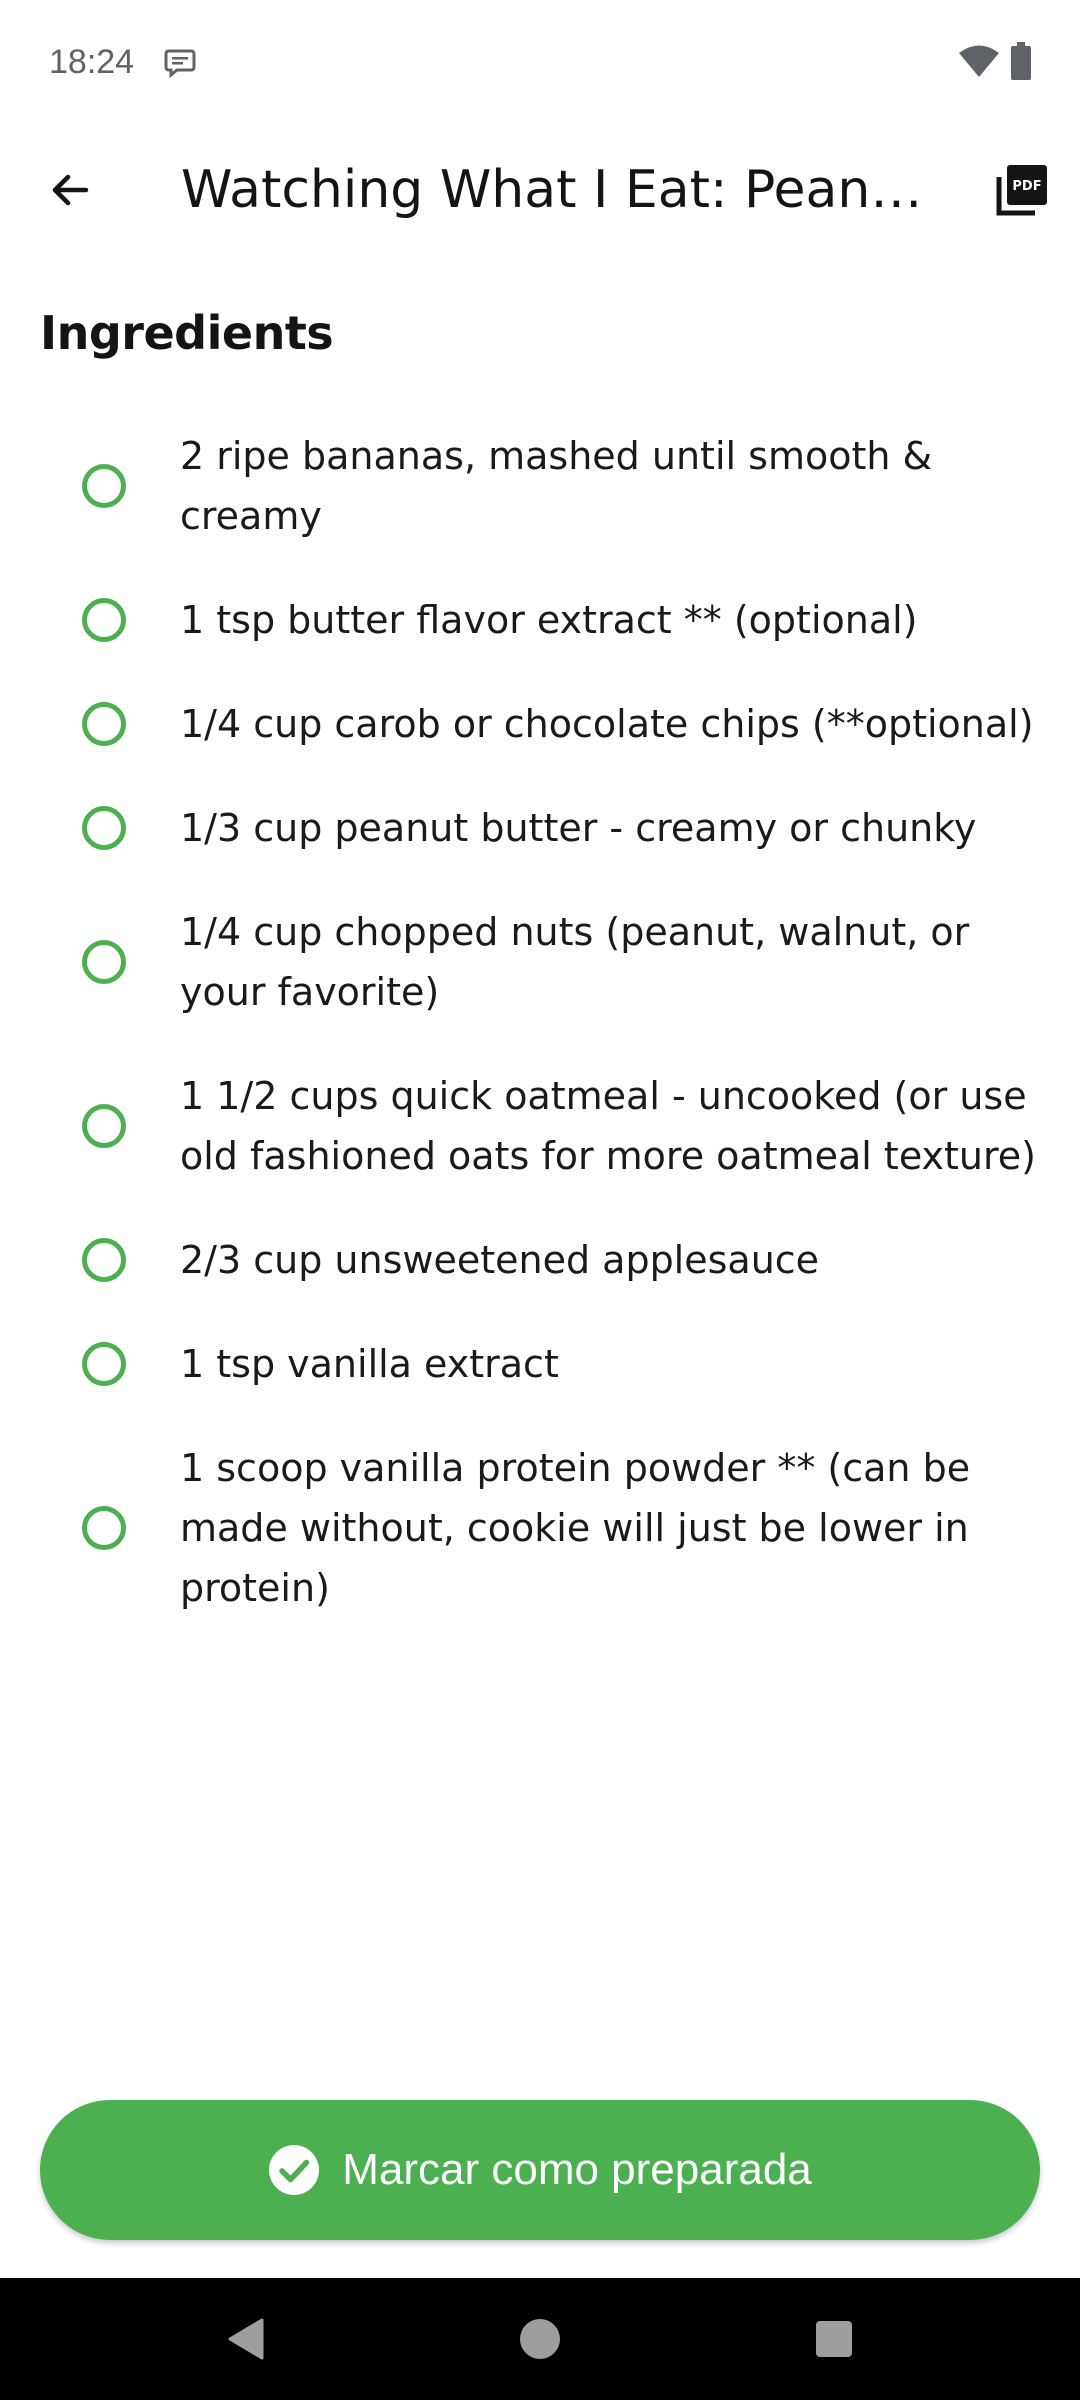 Image resolution: width=1080 pixels, height=2400 pixels. I want to click on message-icon, so click(180, 63).